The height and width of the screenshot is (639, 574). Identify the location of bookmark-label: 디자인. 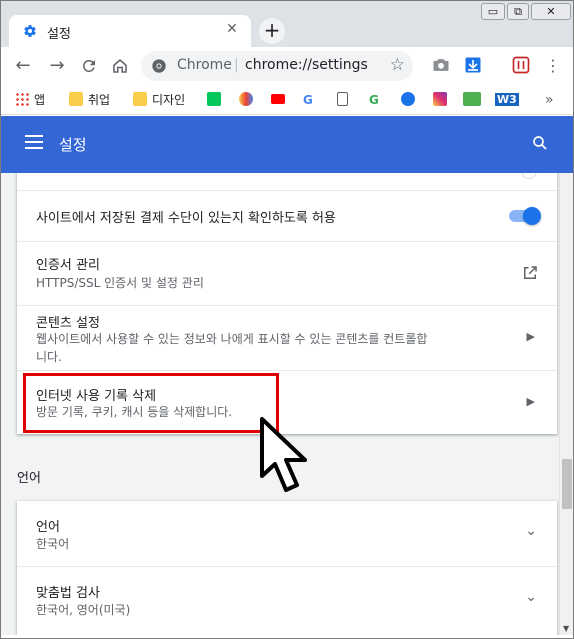
(169, 100).